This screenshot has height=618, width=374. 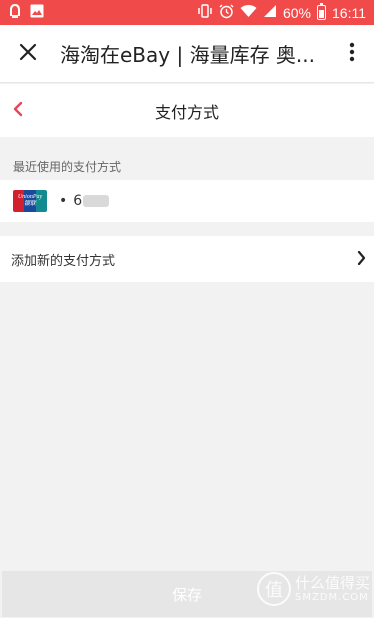 What do you see at coordinates (349, 12) in the screenshot?
I see `status-time: 16:11` at bounding box center [349, 12].